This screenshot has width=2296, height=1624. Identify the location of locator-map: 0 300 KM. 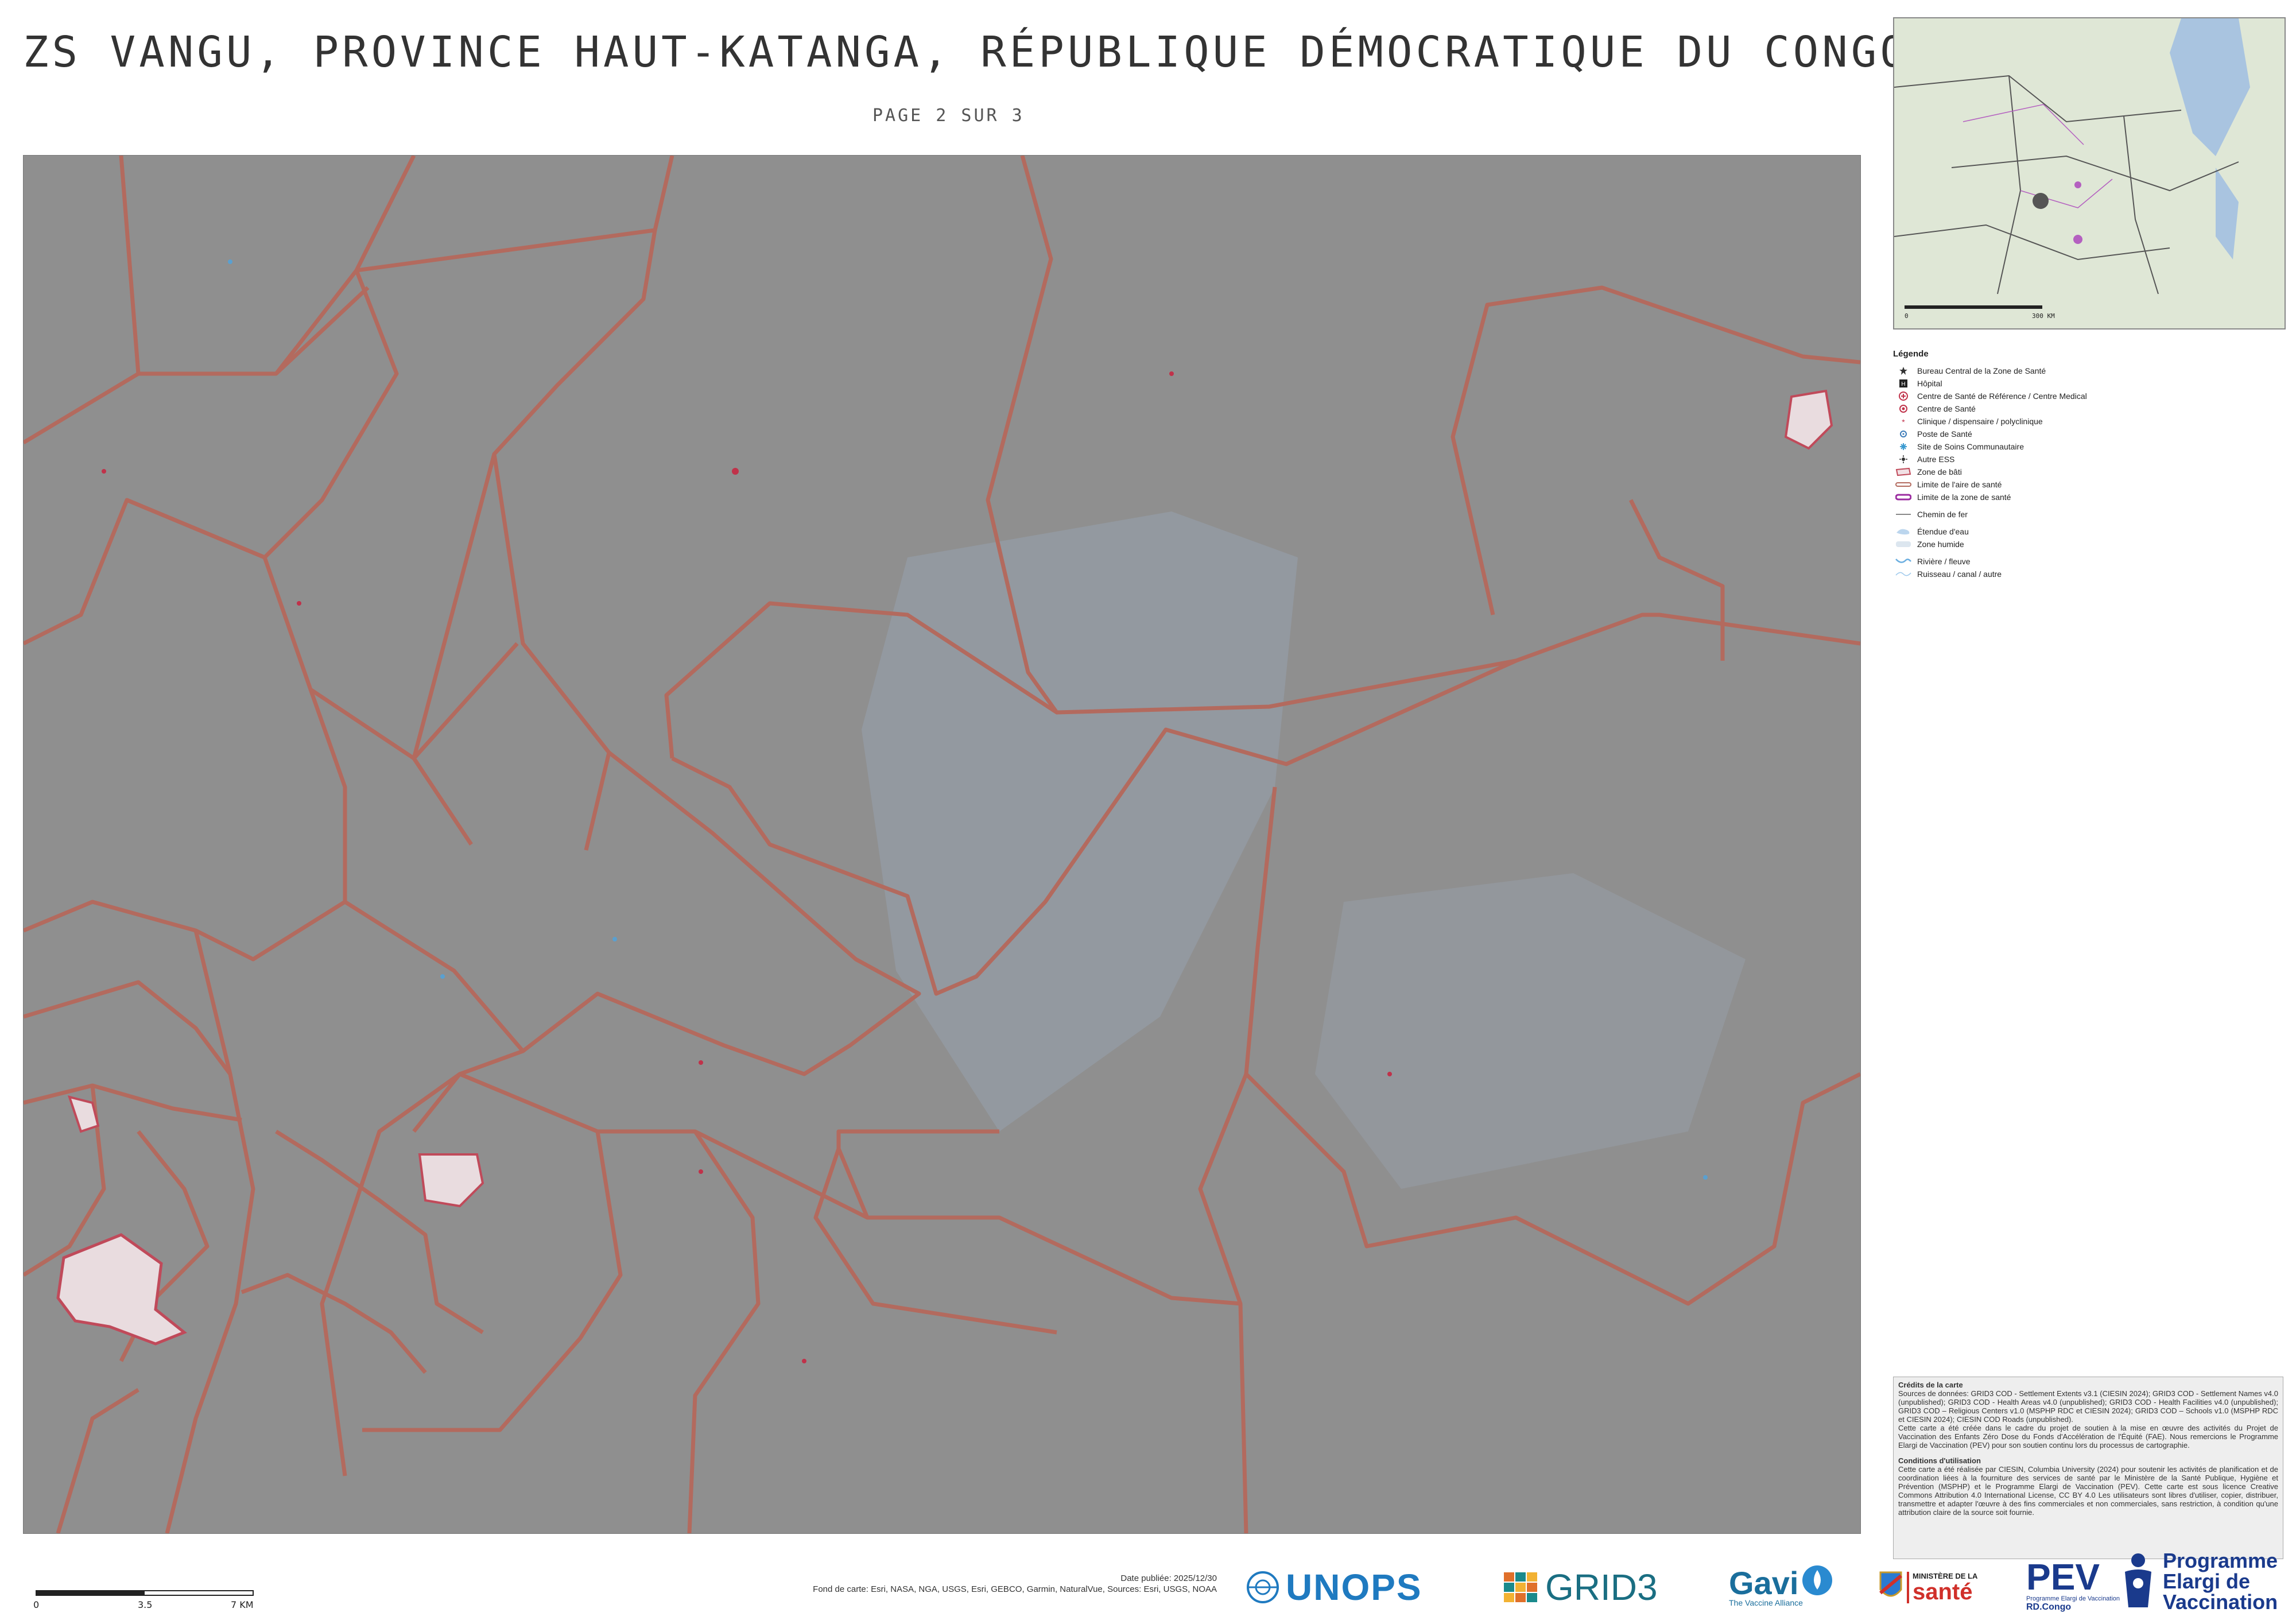
(2089, 173).